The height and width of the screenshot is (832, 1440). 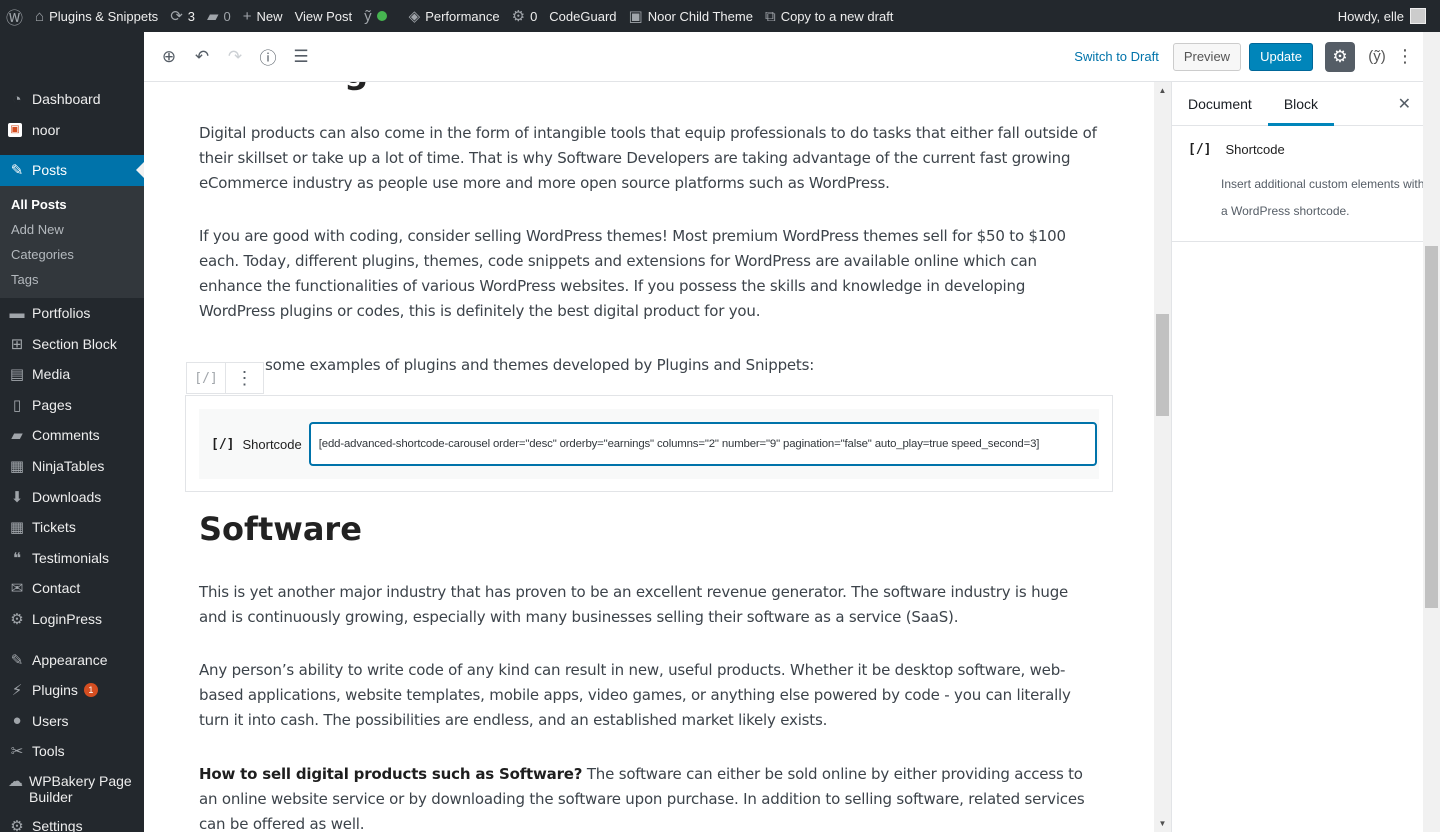 What do you see at coordinates (17, 436) in the screenshot?
I see `comment-icon: ▰` at bounding box center [17, 436].